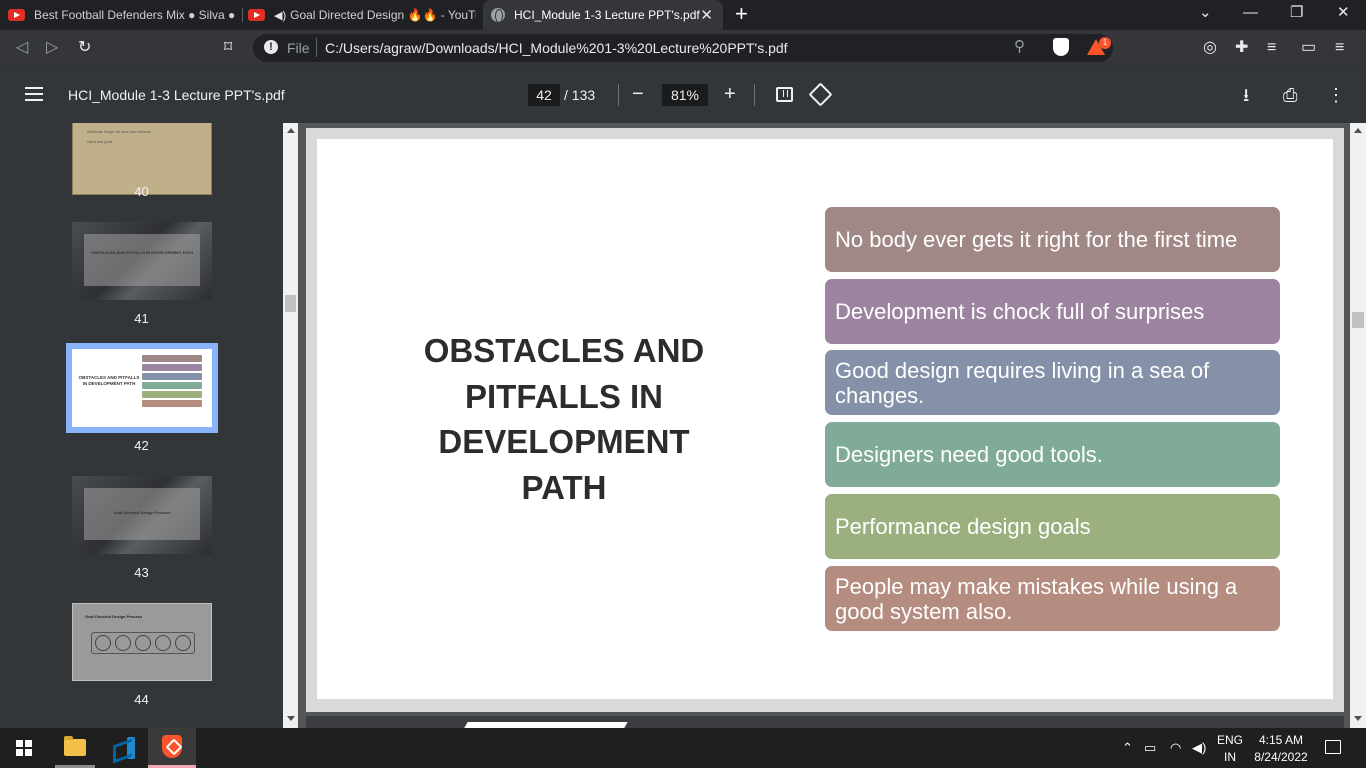 This screenshot has width=1366, height=768. I want to click on document-title: HCI_Module 1-3 Lecture PPT's.pdf, so click(176, 95).